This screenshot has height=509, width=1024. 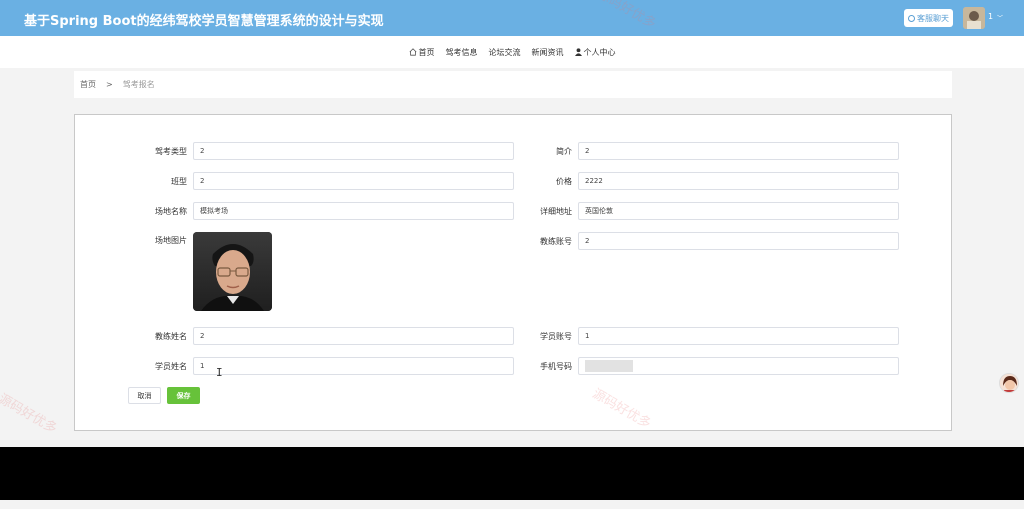 I want to click on app-title: 基于Spring Boot的经纬驾校学员智慧管理系统的设计与实现, so click(x=204, y=21).